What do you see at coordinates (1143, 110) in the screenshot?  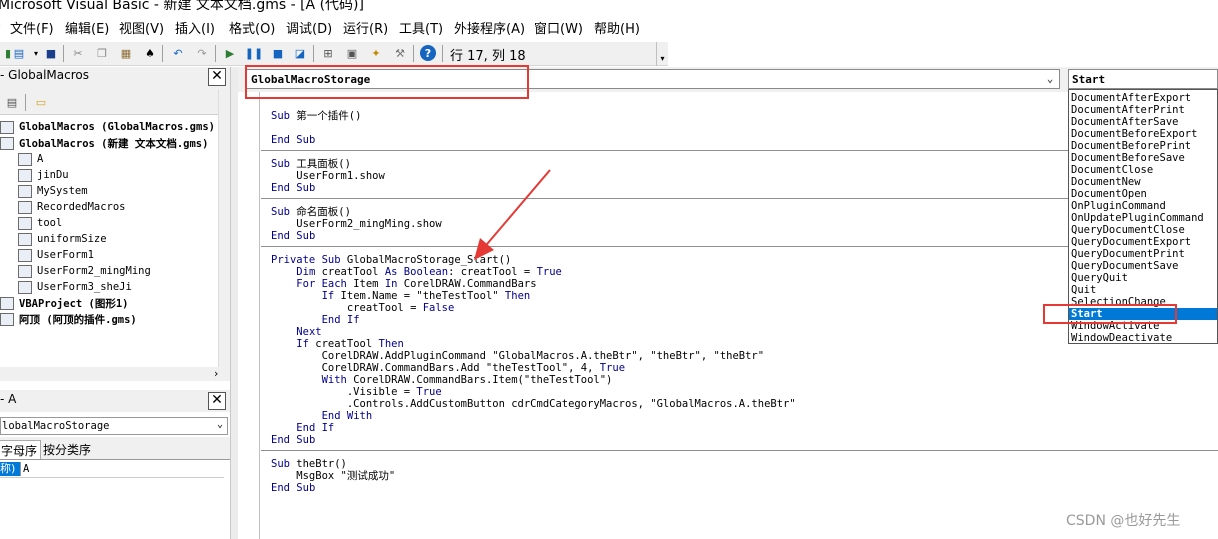 I see `procedure-list-item: DocumentAfterPrint` at bounding box center [1143, 110].